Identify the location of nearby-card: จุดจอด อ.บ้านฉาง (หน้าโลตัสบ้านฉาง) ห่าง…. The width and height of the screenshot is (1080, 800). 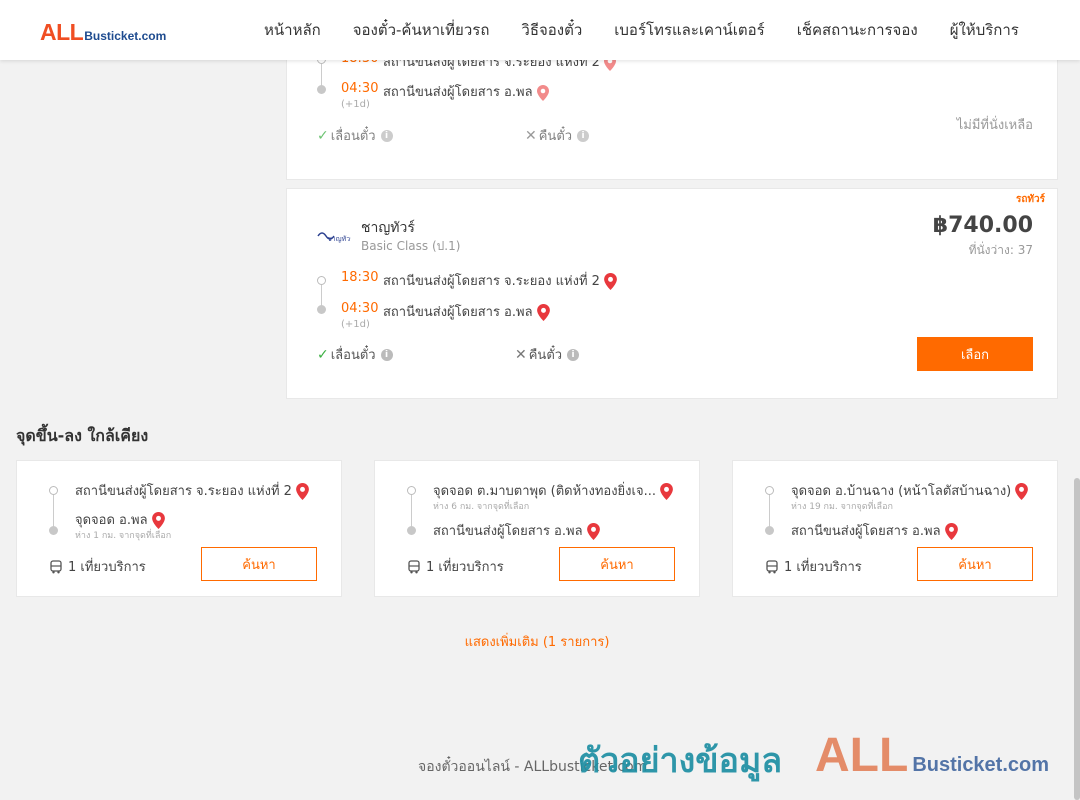
(895, 528).